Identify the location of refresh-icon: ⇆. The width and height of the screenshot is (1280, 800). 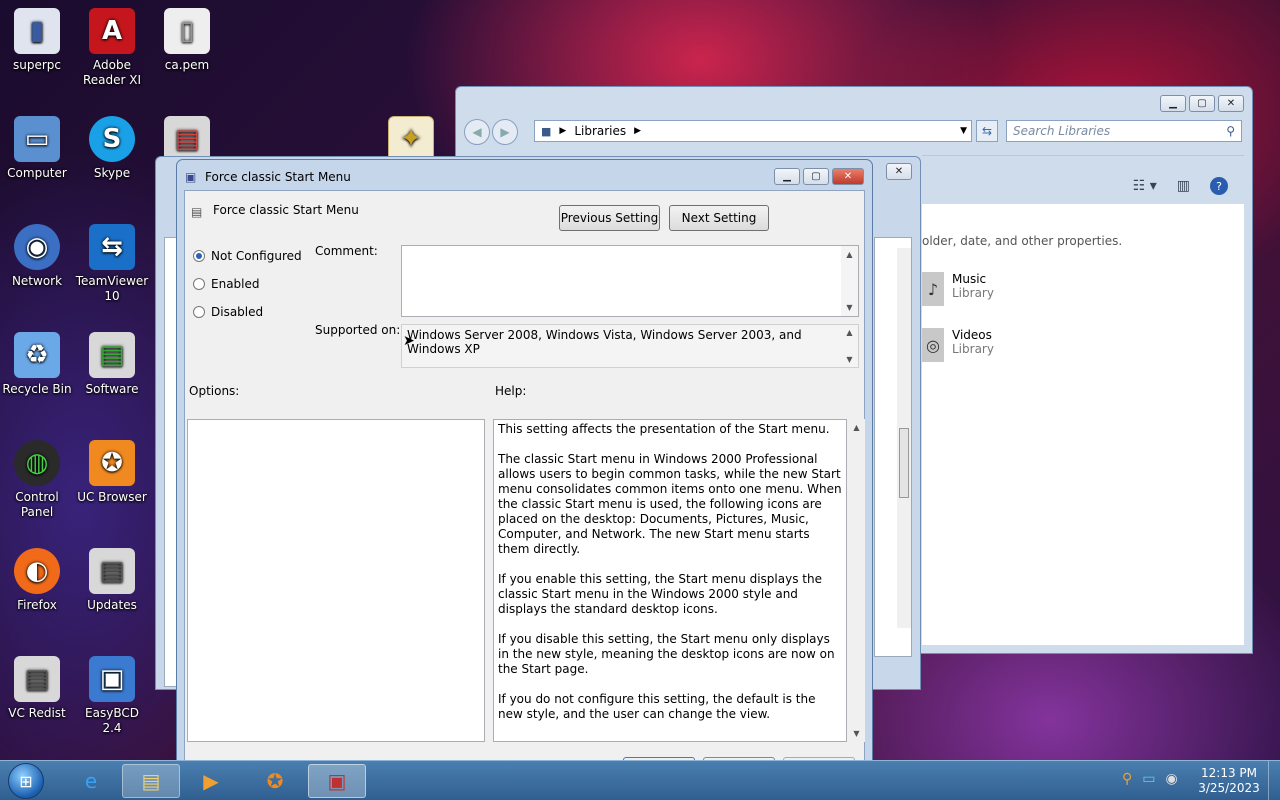
(987, 131).